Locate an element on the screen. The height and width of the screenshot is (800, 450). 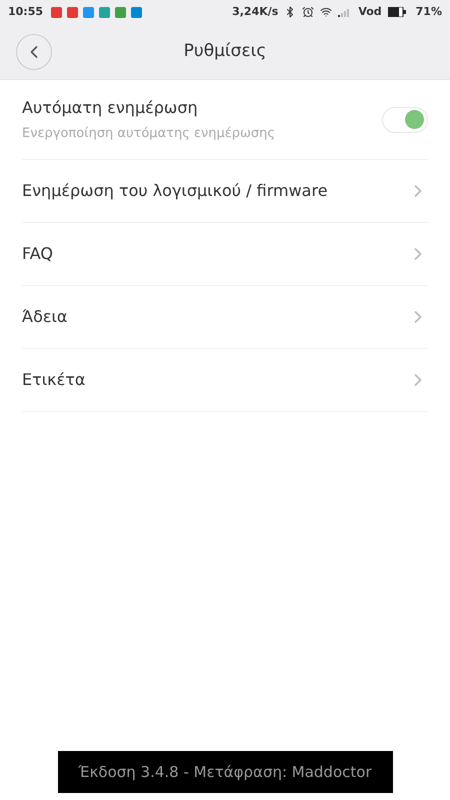
network-speed: 3,24K/s is located at coordinates (255, 12).